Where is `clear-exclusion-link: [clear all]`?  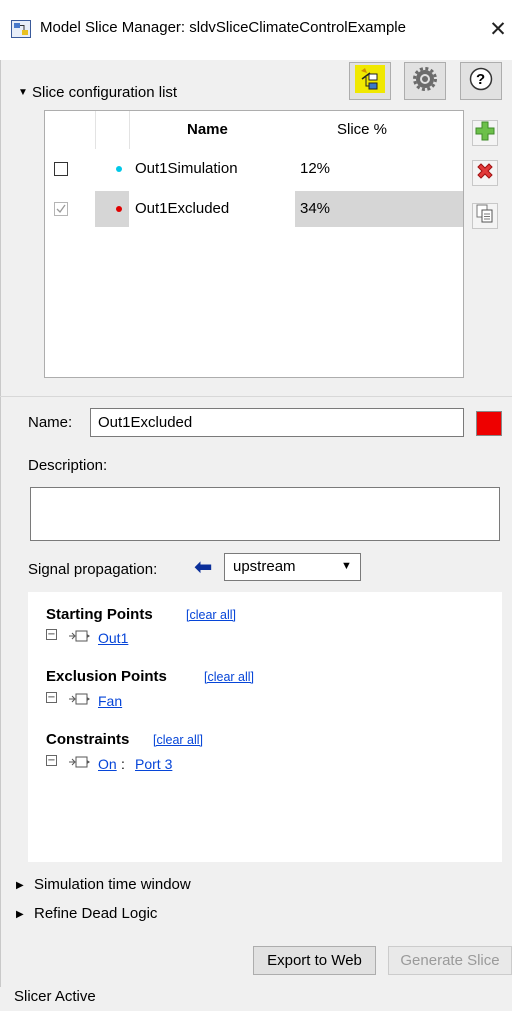
clear-exclusion-link: [clear all] is located at coordinates (229, 677).